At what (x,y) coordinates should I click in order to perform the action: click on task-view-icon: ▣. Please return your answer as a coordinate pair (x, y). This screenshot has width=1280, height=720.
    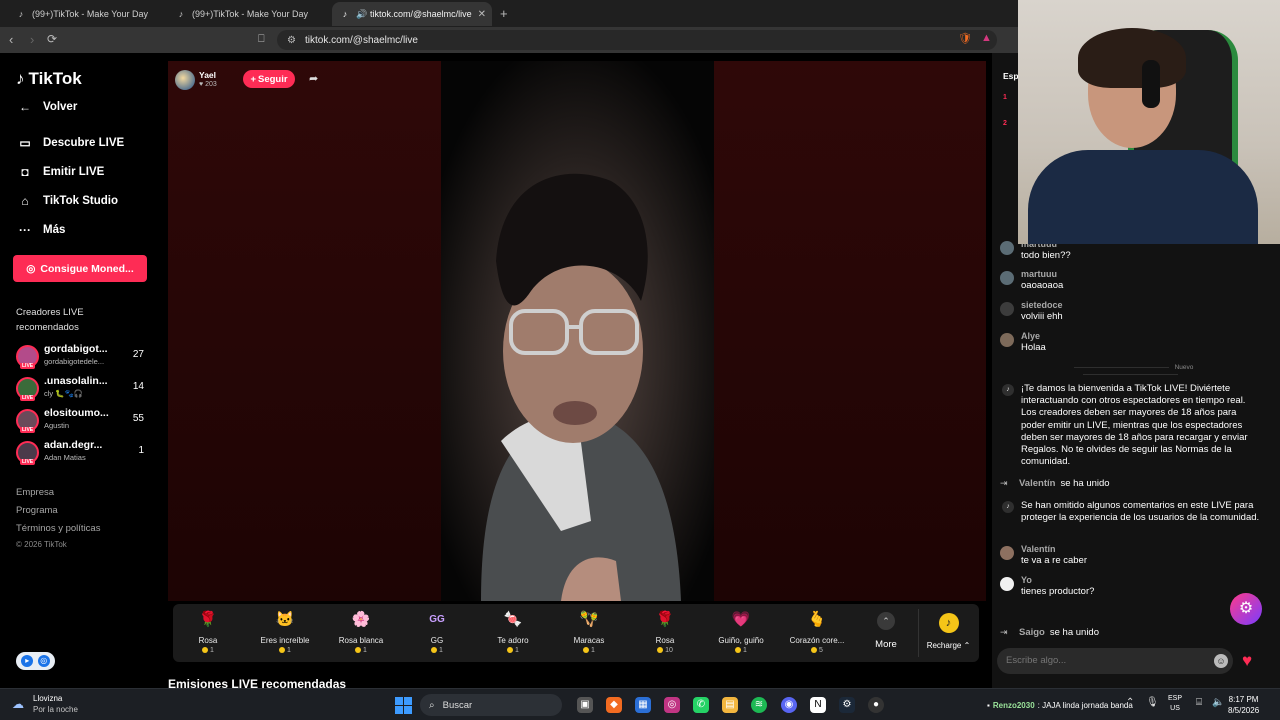
    Looking at the image, I should click on (585, 705).